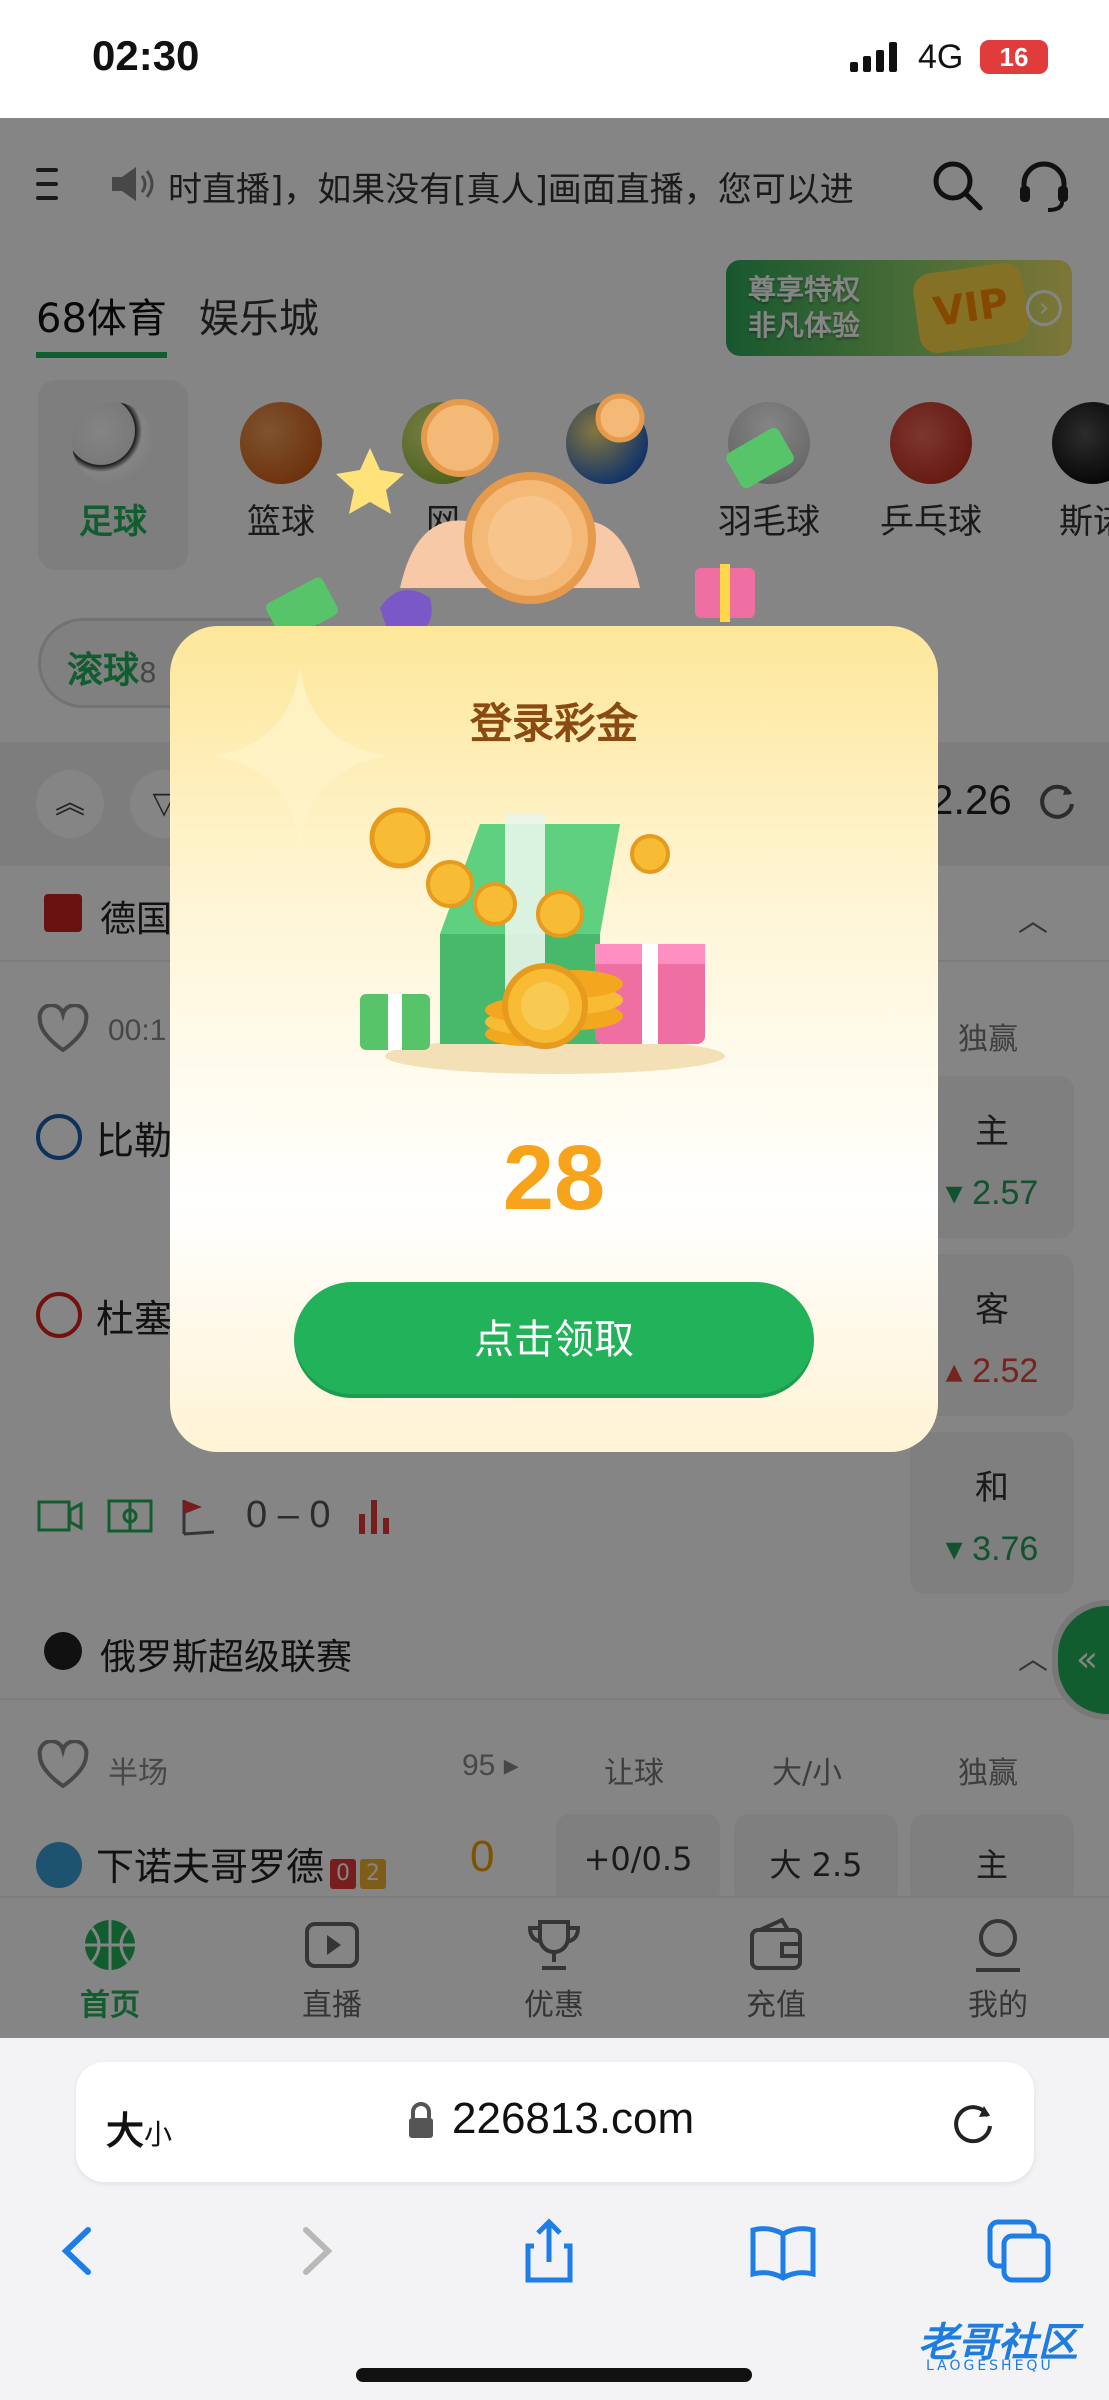 The image size is (1109, 2400). I want to click on share-icon, so click(549, 2251).